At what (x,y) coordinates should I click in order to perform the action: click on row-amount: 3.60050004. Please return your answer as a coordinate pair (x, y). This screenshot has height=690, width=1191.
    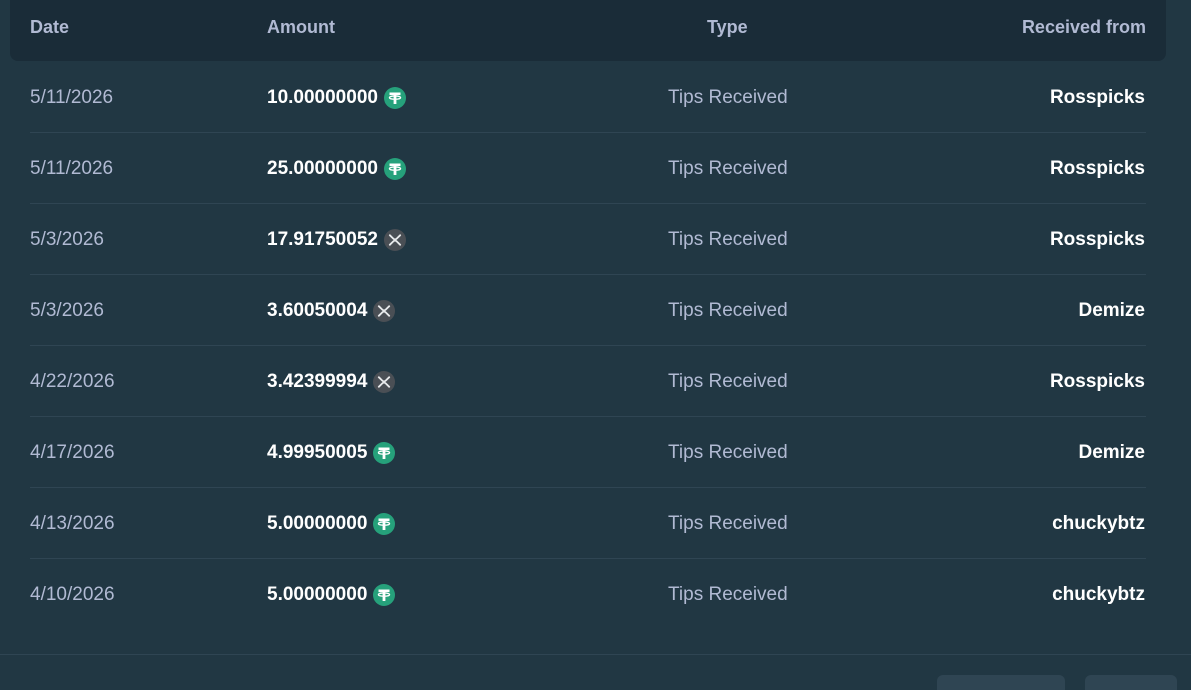
    Looking at the image, I should click on (331, 311).